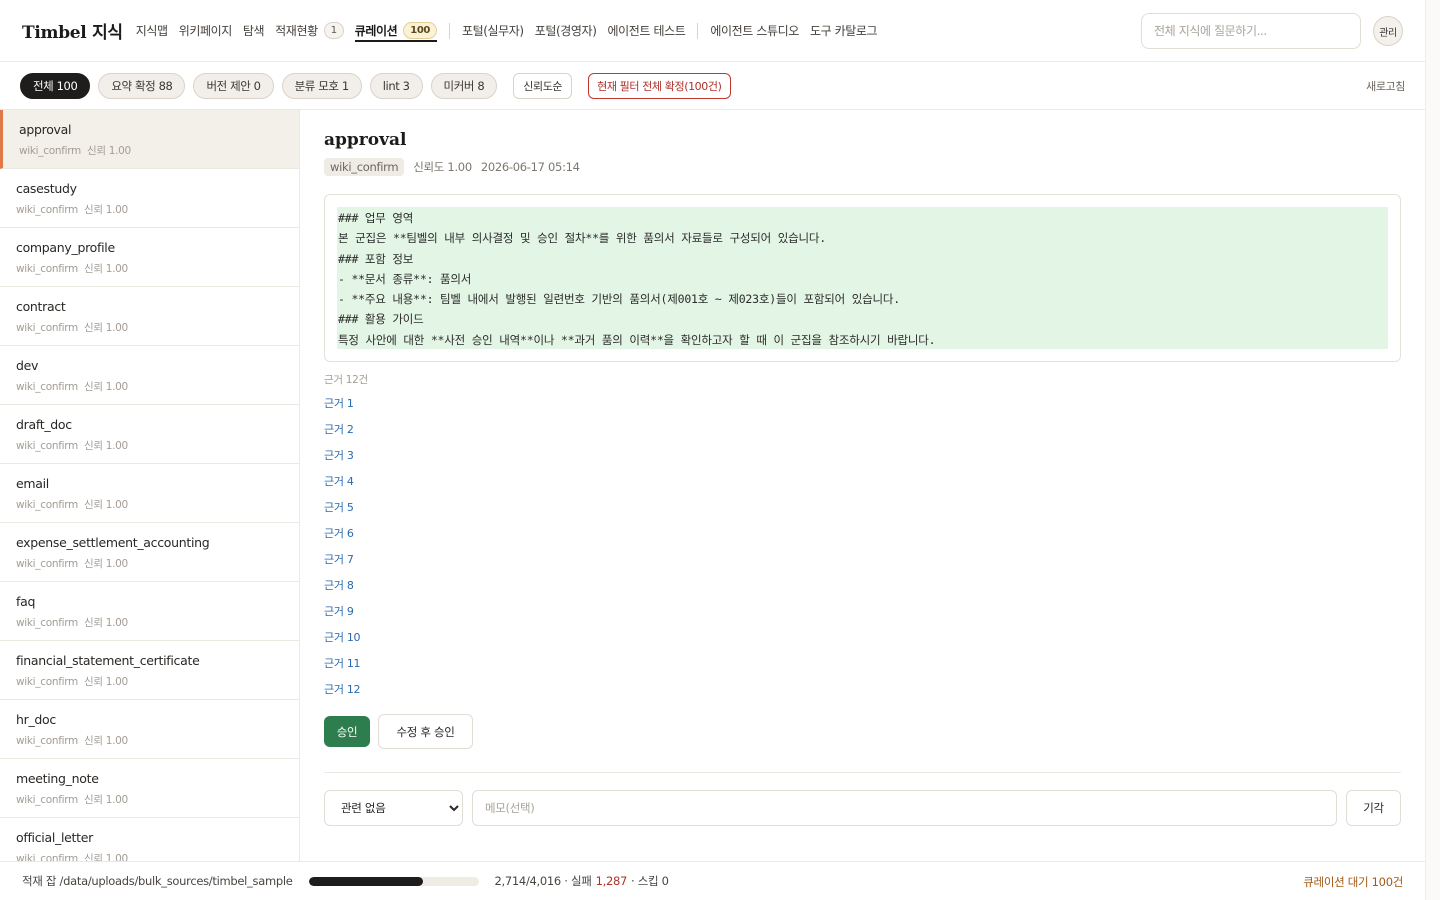  What do you see at coordinates (149, 788) in the screenshot?
I see `list-item: meeting_note wiki_confirm 신뢰 1.00` at bounding box center [149, 788].